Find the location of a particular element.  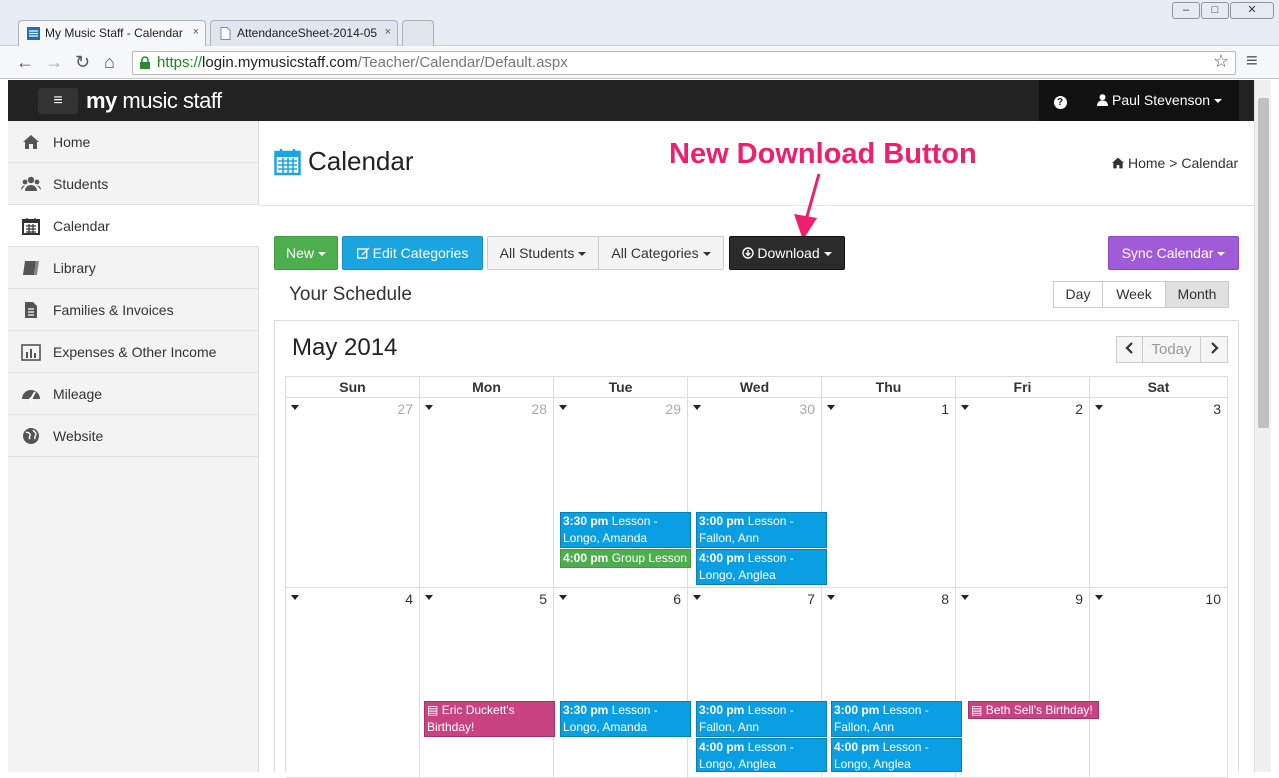

sidebar-item-expenses: Expenses & Other Income is located at coordinates (133, 352).